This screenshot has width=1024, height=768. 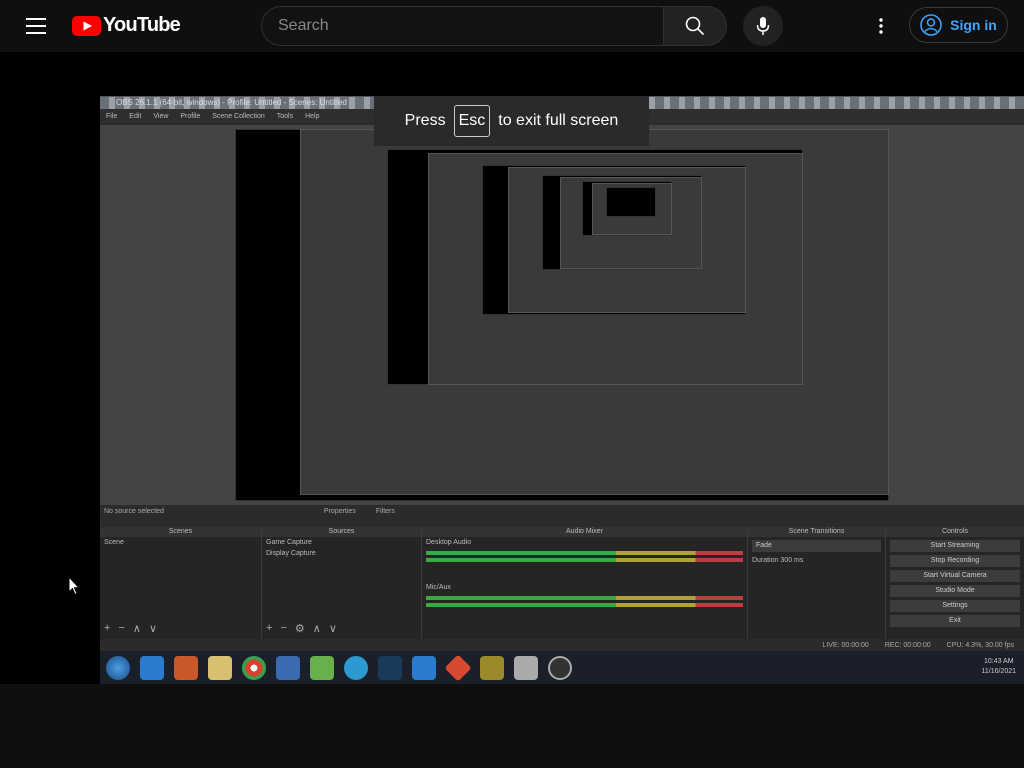 I want to click on properties-label: Properties, so click(x=339, y=511).